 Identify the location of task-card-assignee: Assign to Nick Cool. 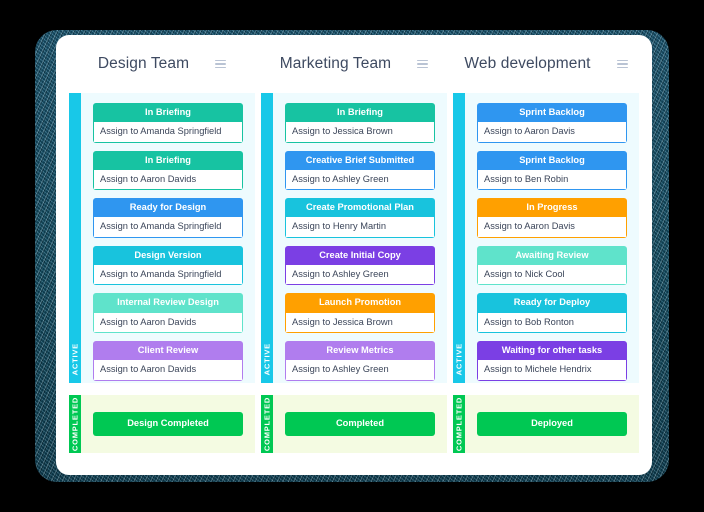
(552, 275).